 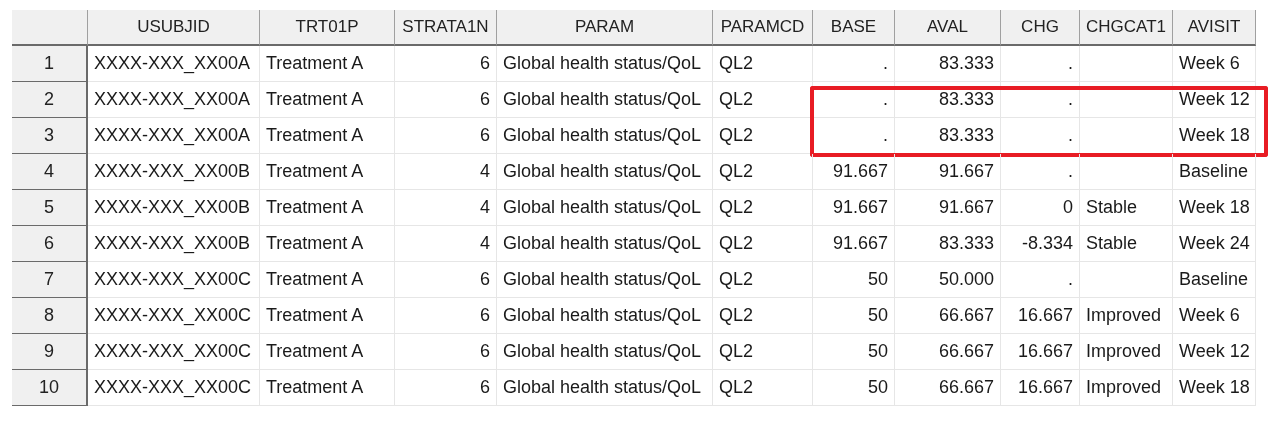 I want to click on table-cell: Week 24, so click(x=1214, y=244).